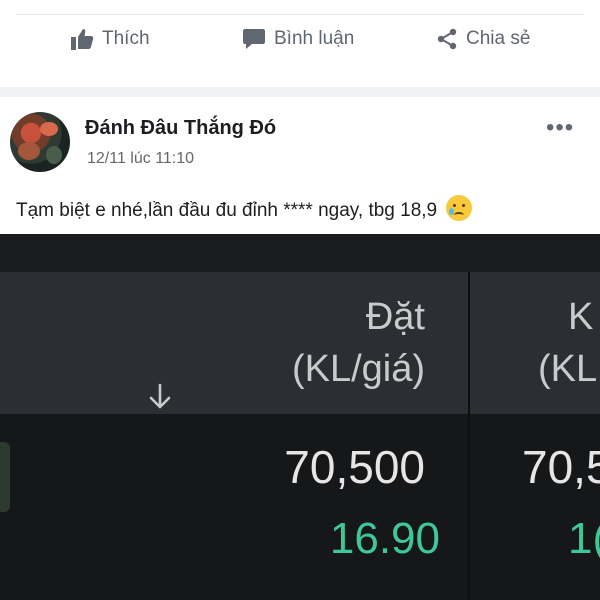 This screenshot has width=600, height=600. What do you see at coordinates (498, 38) in the screenshot?
I see `share-label: Chia sẻ` at bounding box center [498, 38].